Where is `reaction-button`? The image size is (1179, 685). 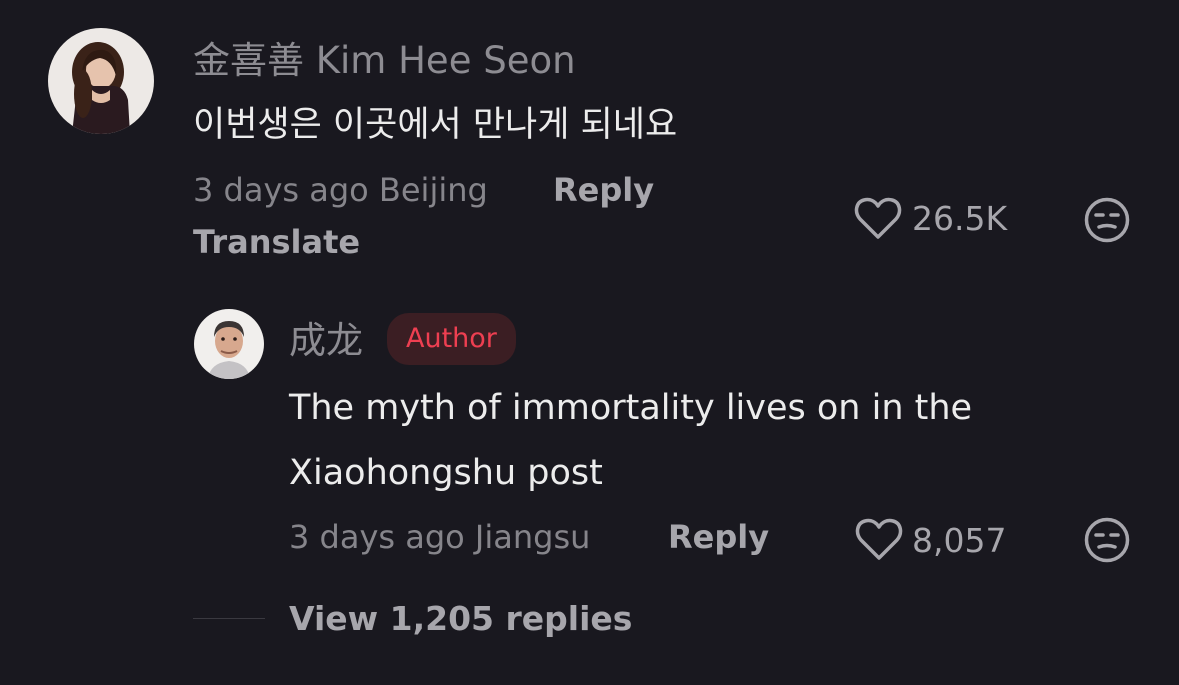 reaction-button is located at coordinates (1107, 220).